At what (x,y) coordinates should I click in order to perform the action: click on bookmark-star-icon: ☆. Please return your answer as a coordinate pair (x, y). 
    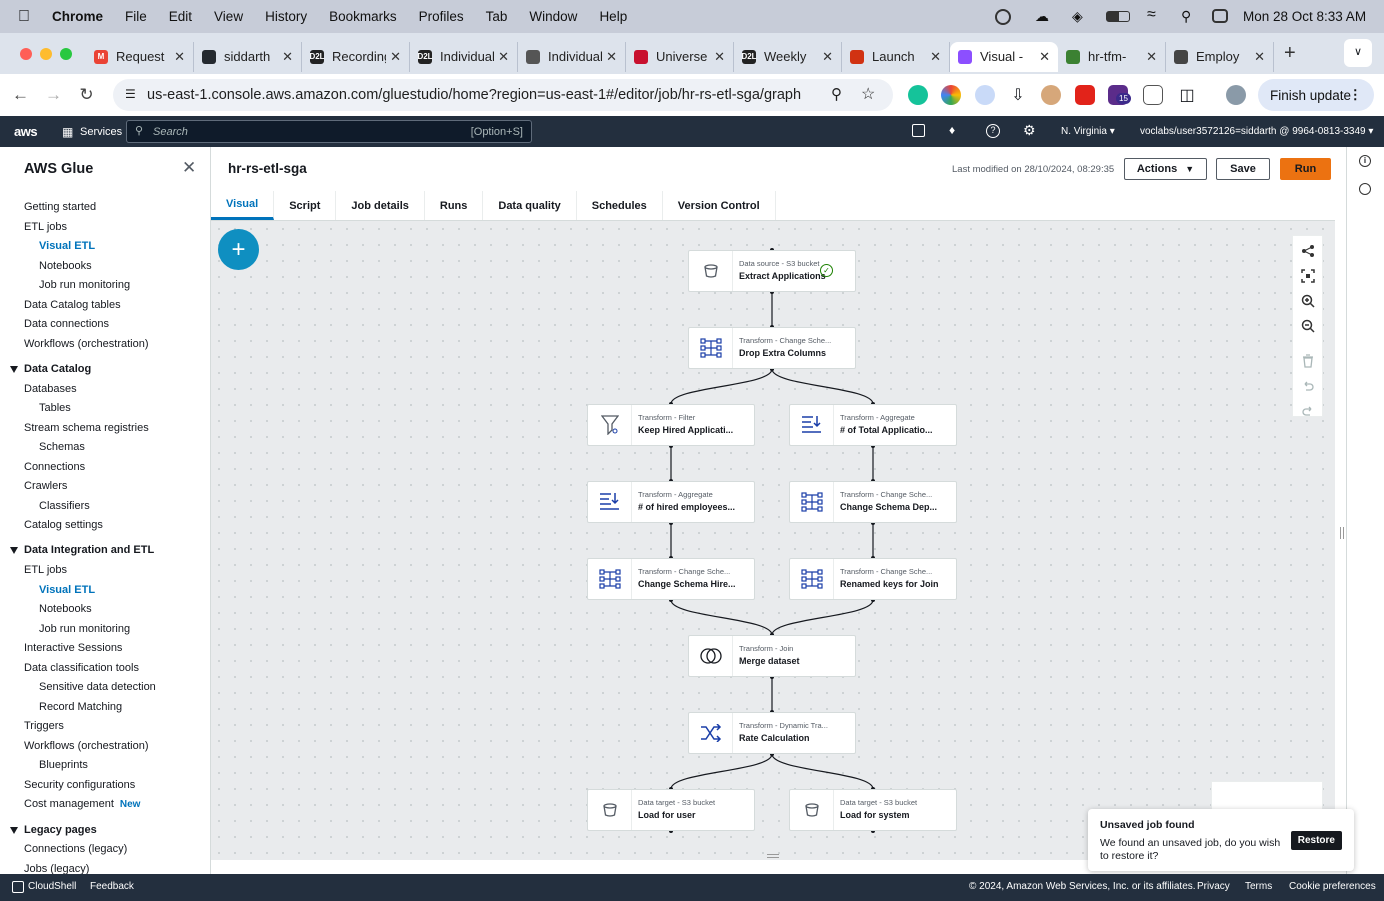
    Looking at the image, I should click on (868, 94).